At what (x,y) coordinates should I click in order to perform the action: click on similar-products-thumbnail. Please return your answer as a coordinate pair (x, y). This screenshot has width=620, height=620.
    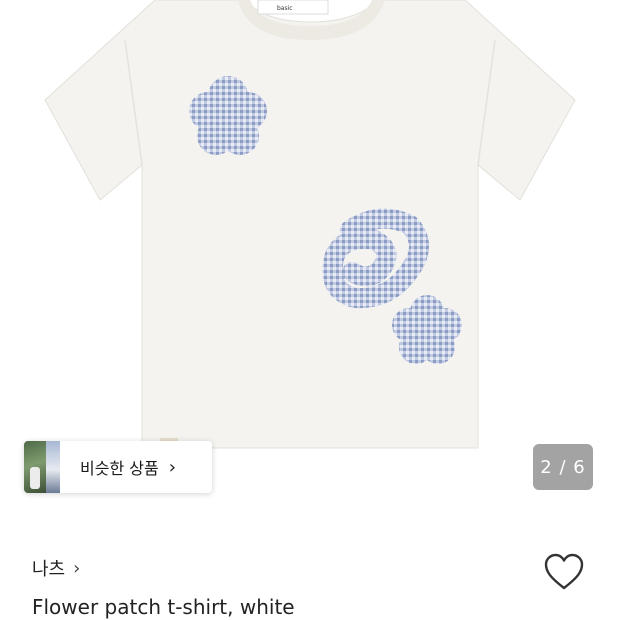
    Looking at the image, I should click on (42, 467).